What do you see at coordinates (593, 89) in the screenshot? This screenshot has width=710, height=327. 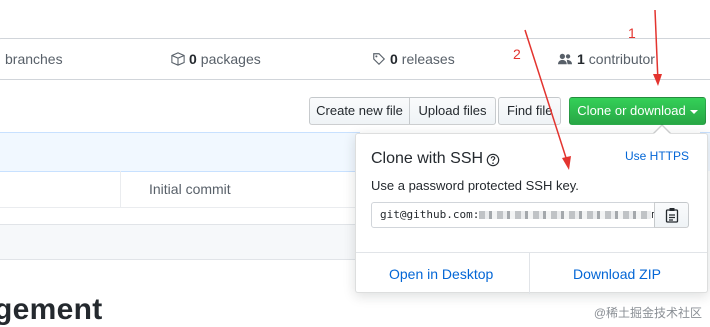 I see `annotation-overlay` at bounding box center [593, 89].